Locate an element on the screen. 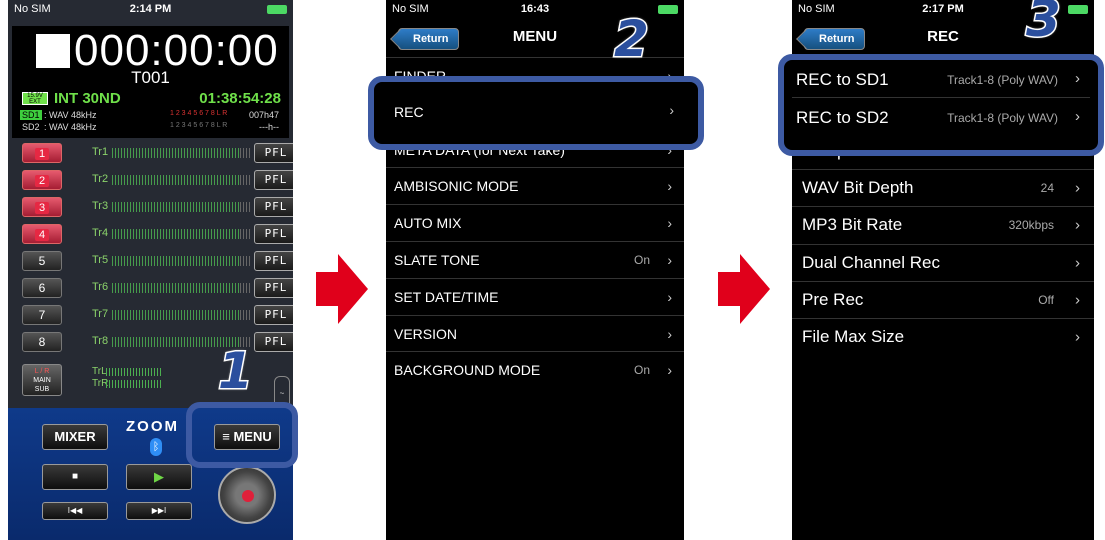  track-1-button: 1 is located at coordinates (42, 153).